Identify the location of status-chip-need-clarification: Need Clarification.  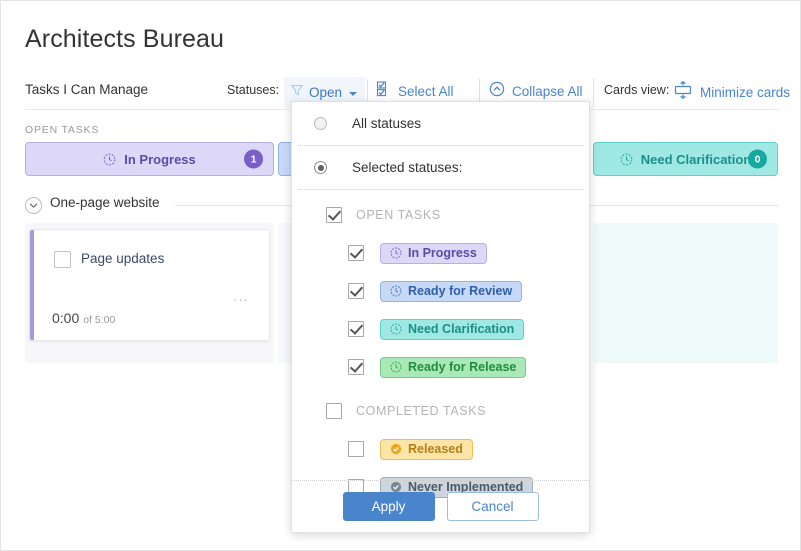
(452, 329).